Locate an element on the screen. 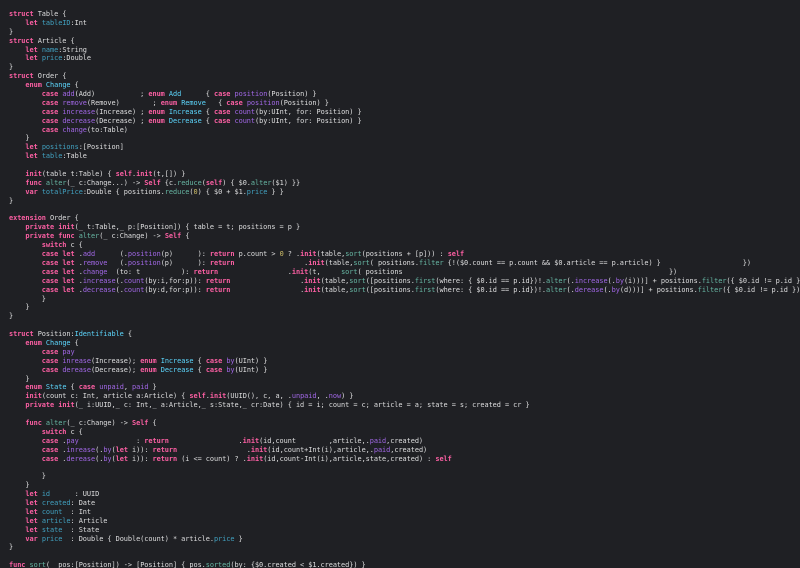  code-token: :Double { positions. is located at coordinates (123, 191).